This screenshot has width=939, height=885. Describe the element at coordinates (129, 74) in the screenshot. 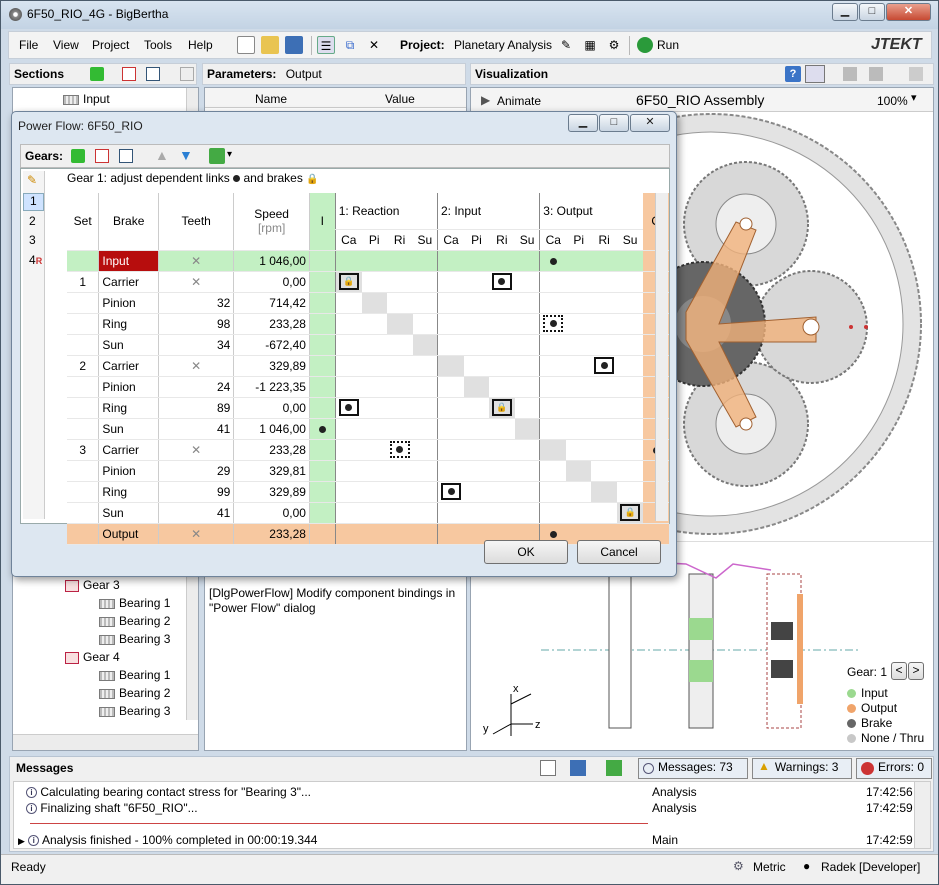

I see `delete-section-icon` at that location.